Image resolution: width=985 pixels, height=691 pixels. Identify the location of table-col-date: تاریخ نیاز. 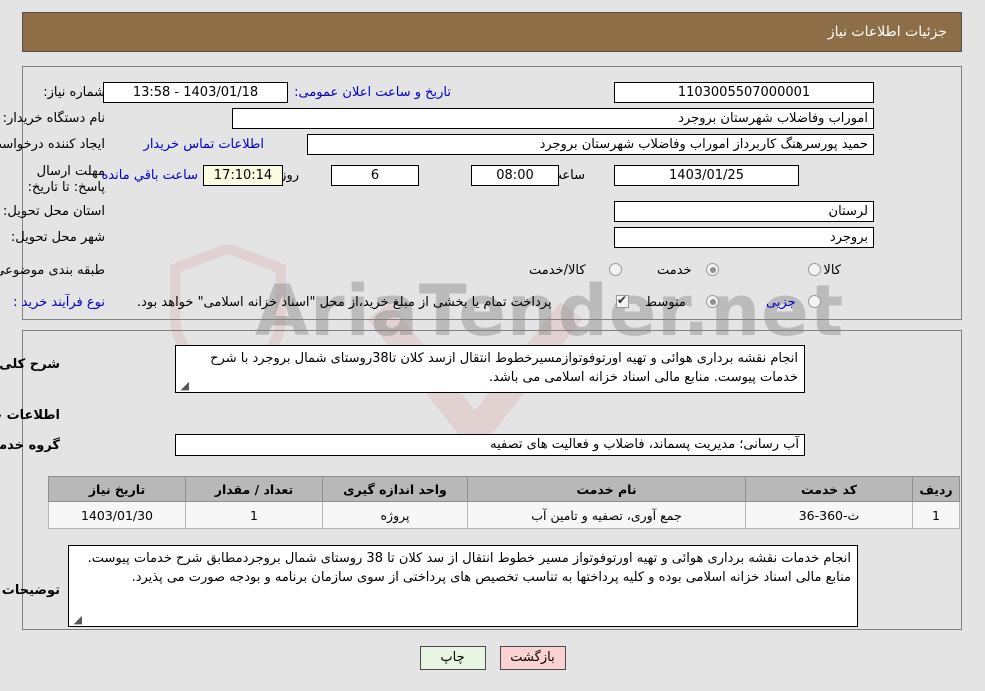
(117, 489).